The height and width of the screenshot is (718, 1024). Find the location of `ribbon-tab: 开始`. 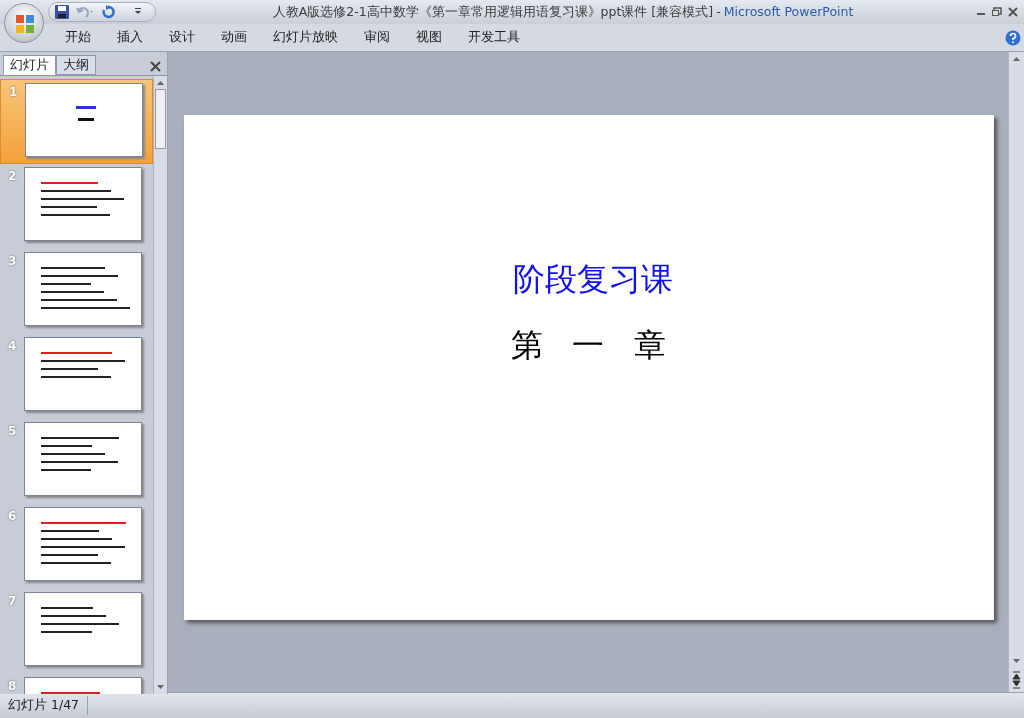

ribbon-tab: 开始 is located at coordinates (78, 37).